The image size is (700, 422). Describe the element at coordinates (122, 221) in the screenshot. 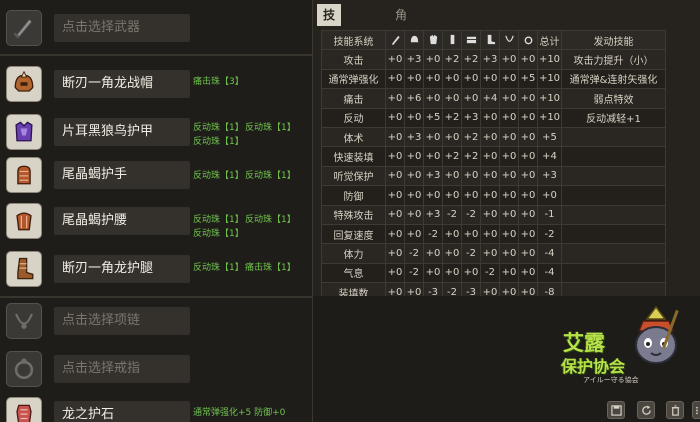

I see `equipment-name: 尾晶蝎护腰` at that location.